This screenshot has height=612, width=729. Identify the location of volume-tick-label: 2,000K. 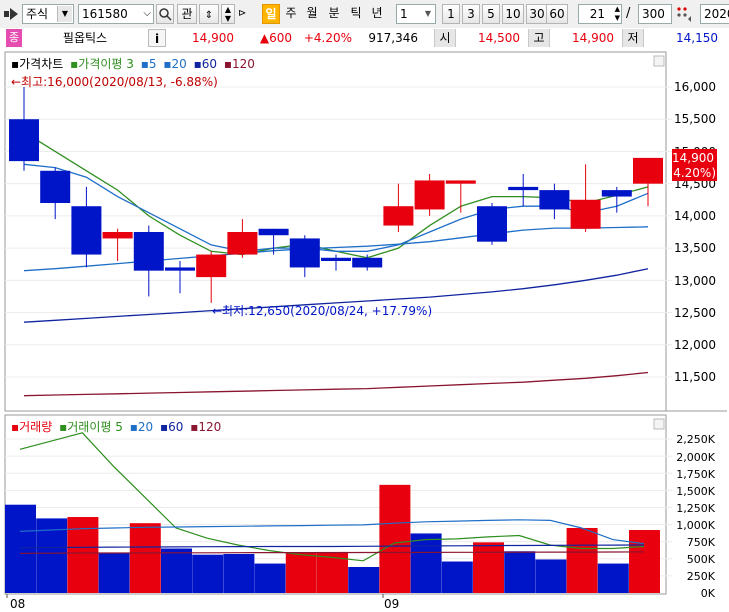
(695, 457).